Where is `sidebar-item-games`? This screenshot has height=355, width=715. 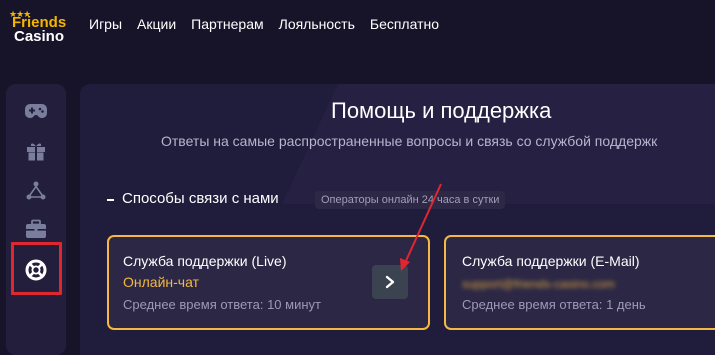 sidebar-item-games is located at coordinates (36, 111).